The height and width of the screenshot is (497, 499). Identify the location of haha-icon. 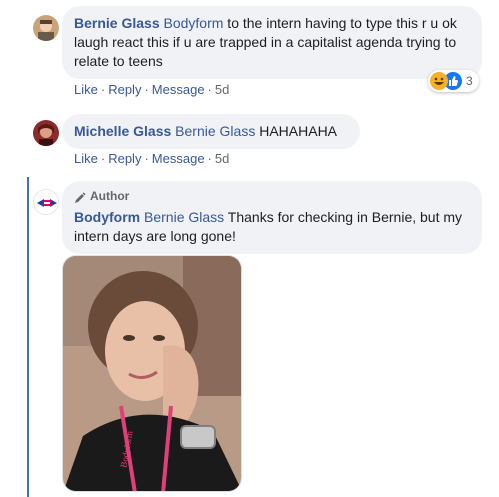
(439, 81).